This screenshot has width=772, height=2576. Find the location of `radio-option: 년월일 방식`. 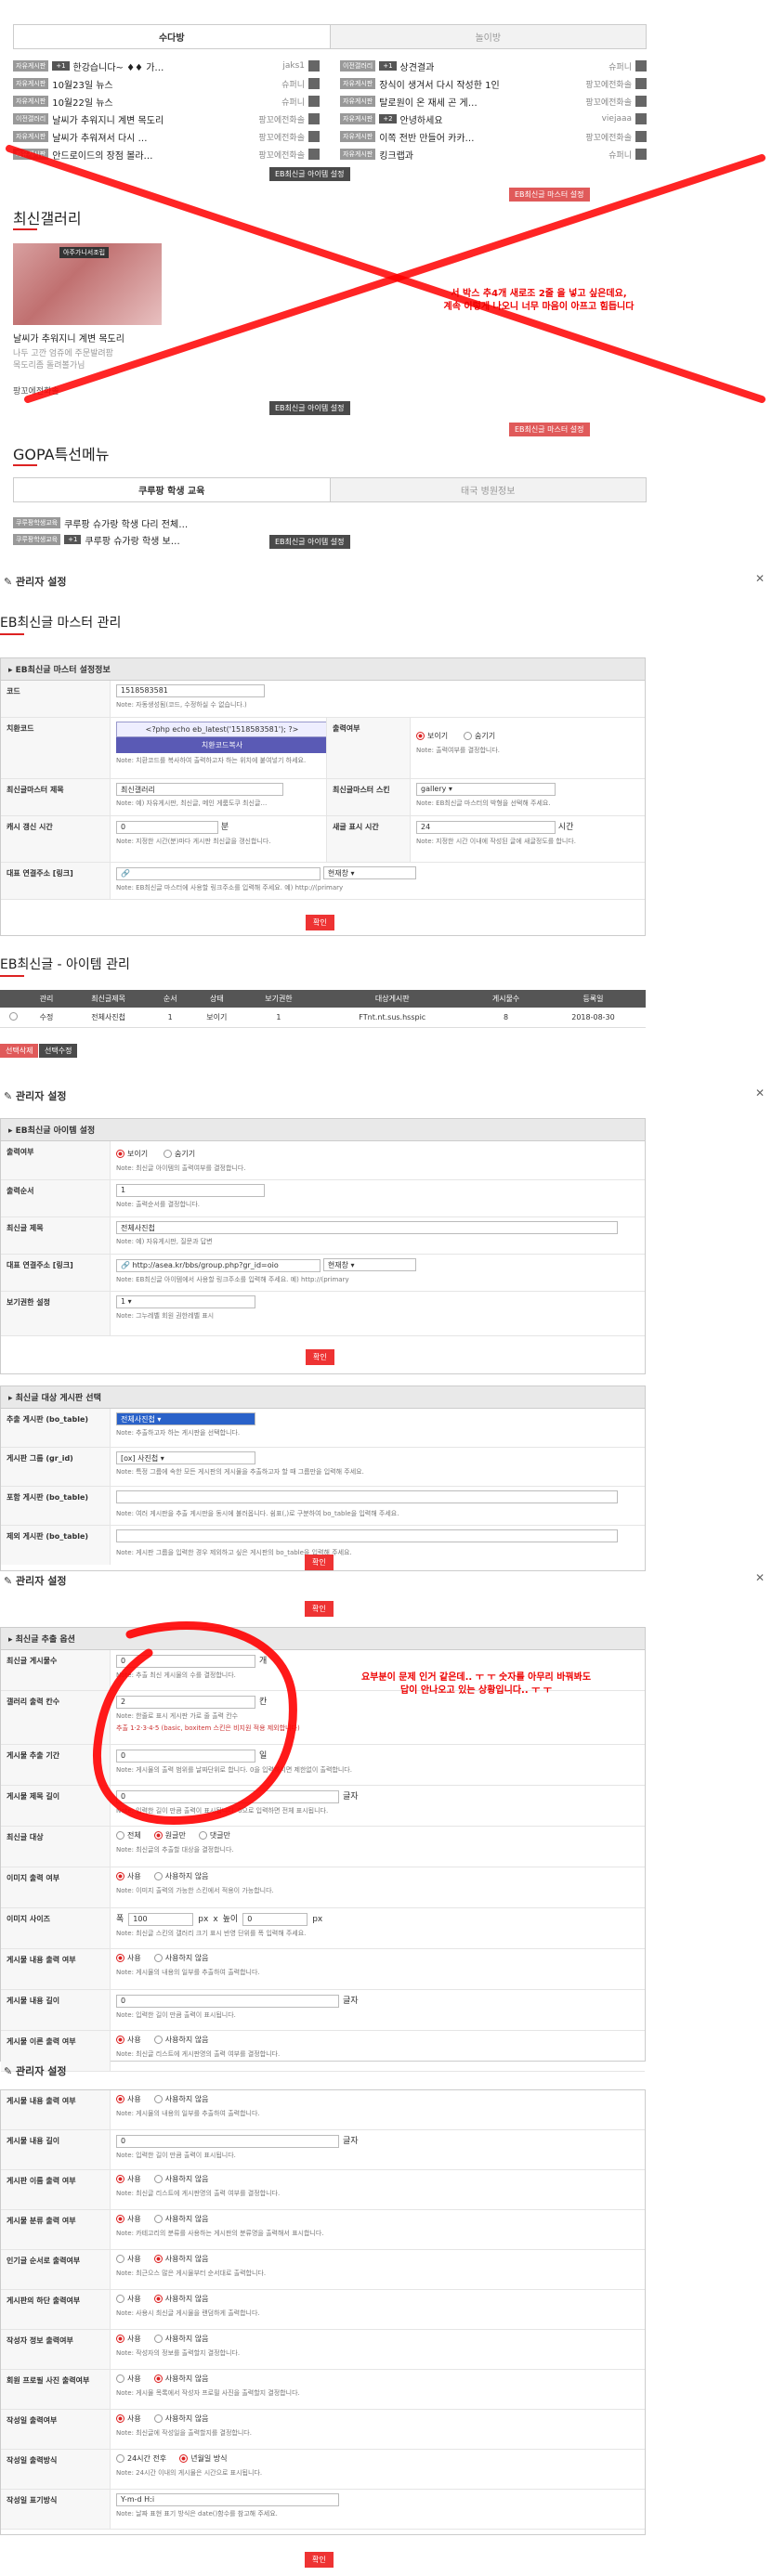

radio-option: 년월일 방식 is located at coordinates (203, 2459).